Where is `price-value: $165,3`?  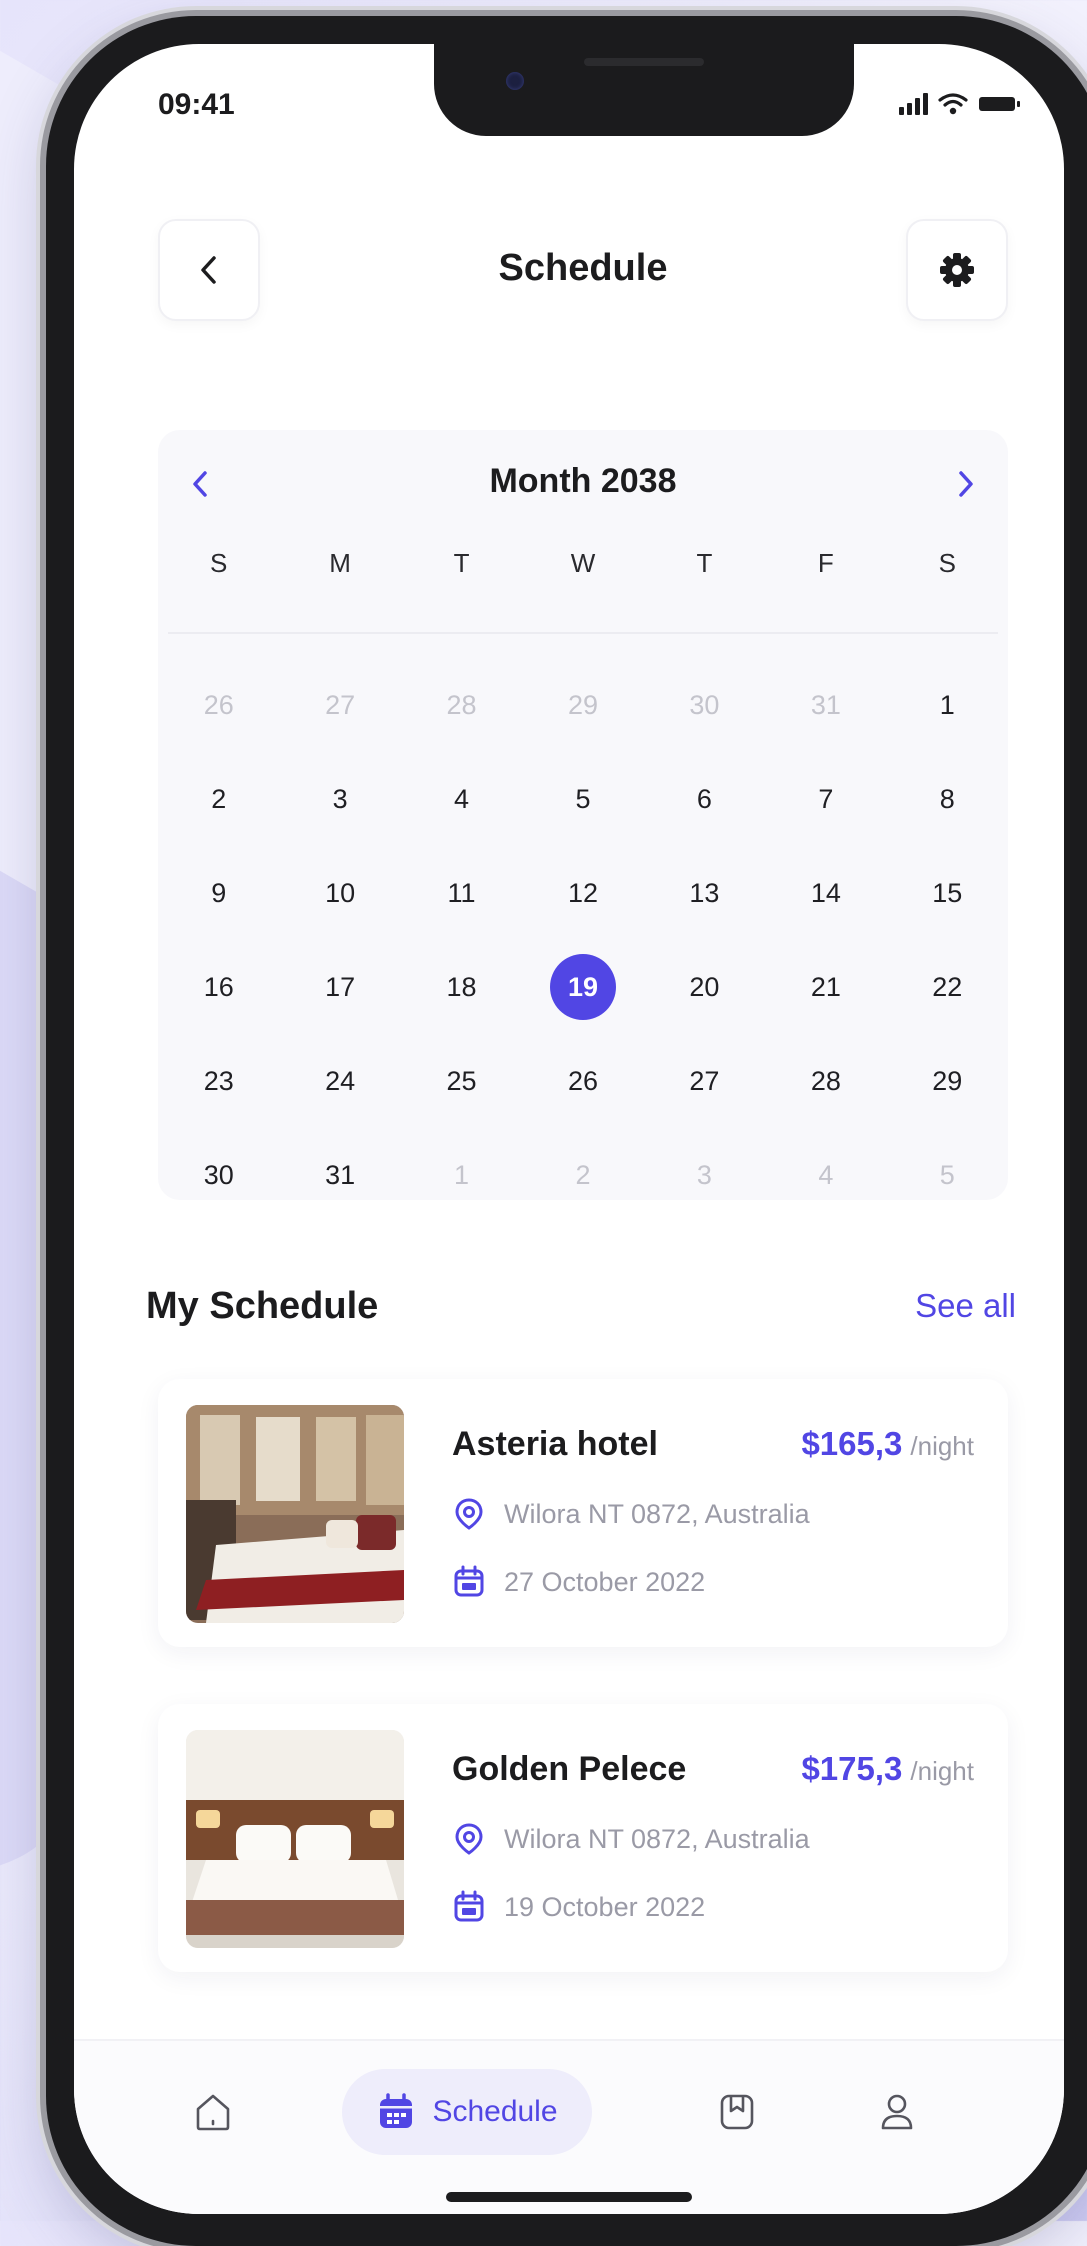
price-value: $165,3 is located at coordinates (852, 1443).